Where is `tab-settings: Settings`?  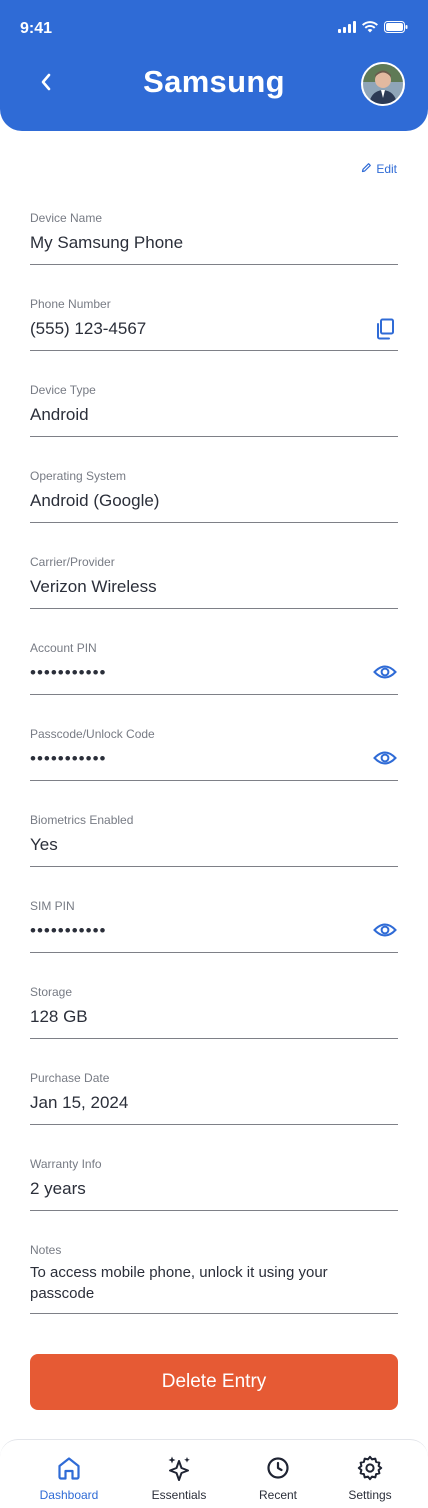 tab-settings: Settings is located at coordinates (370, 1480).